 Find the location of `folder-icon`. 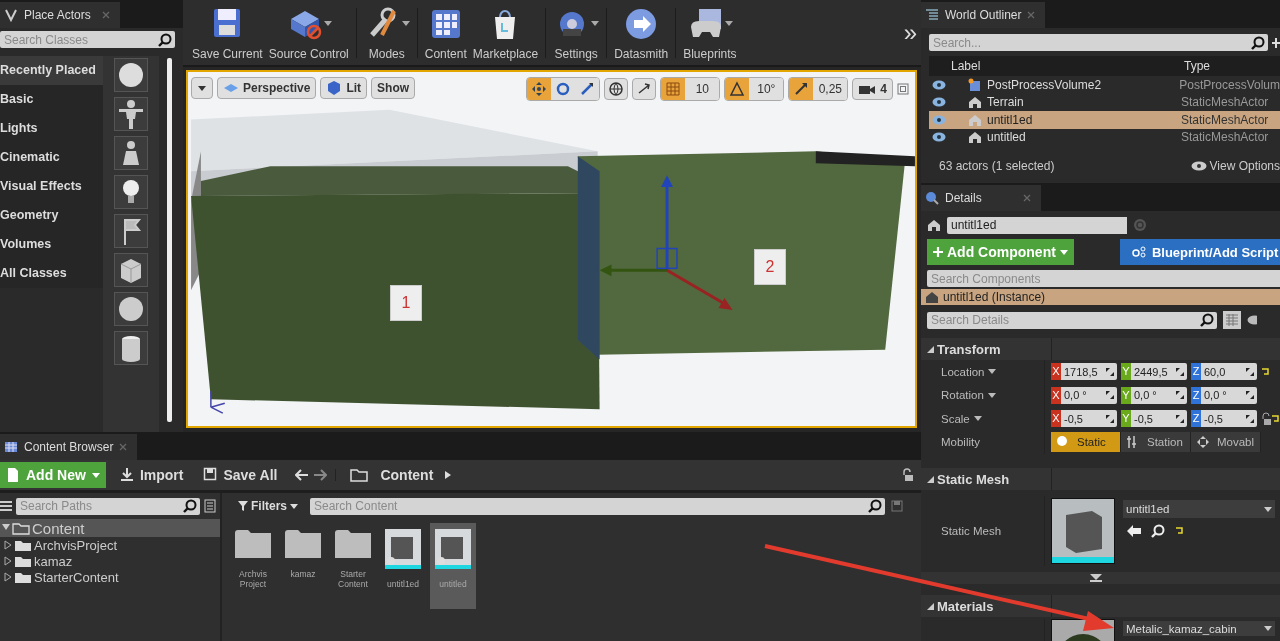

folder-icon is located at coordinates (303, 544).